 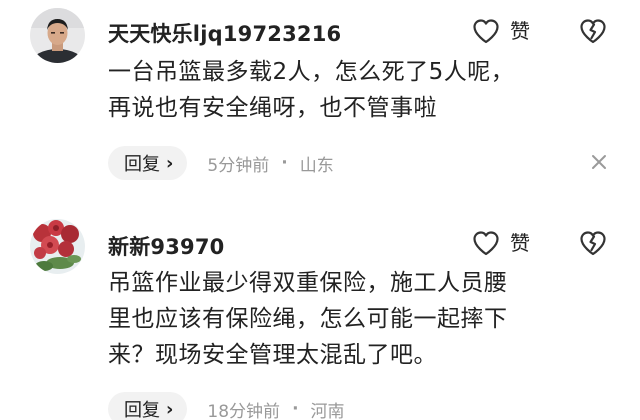 I want to click on comment-location: 山东, so click(x=316, y=165).